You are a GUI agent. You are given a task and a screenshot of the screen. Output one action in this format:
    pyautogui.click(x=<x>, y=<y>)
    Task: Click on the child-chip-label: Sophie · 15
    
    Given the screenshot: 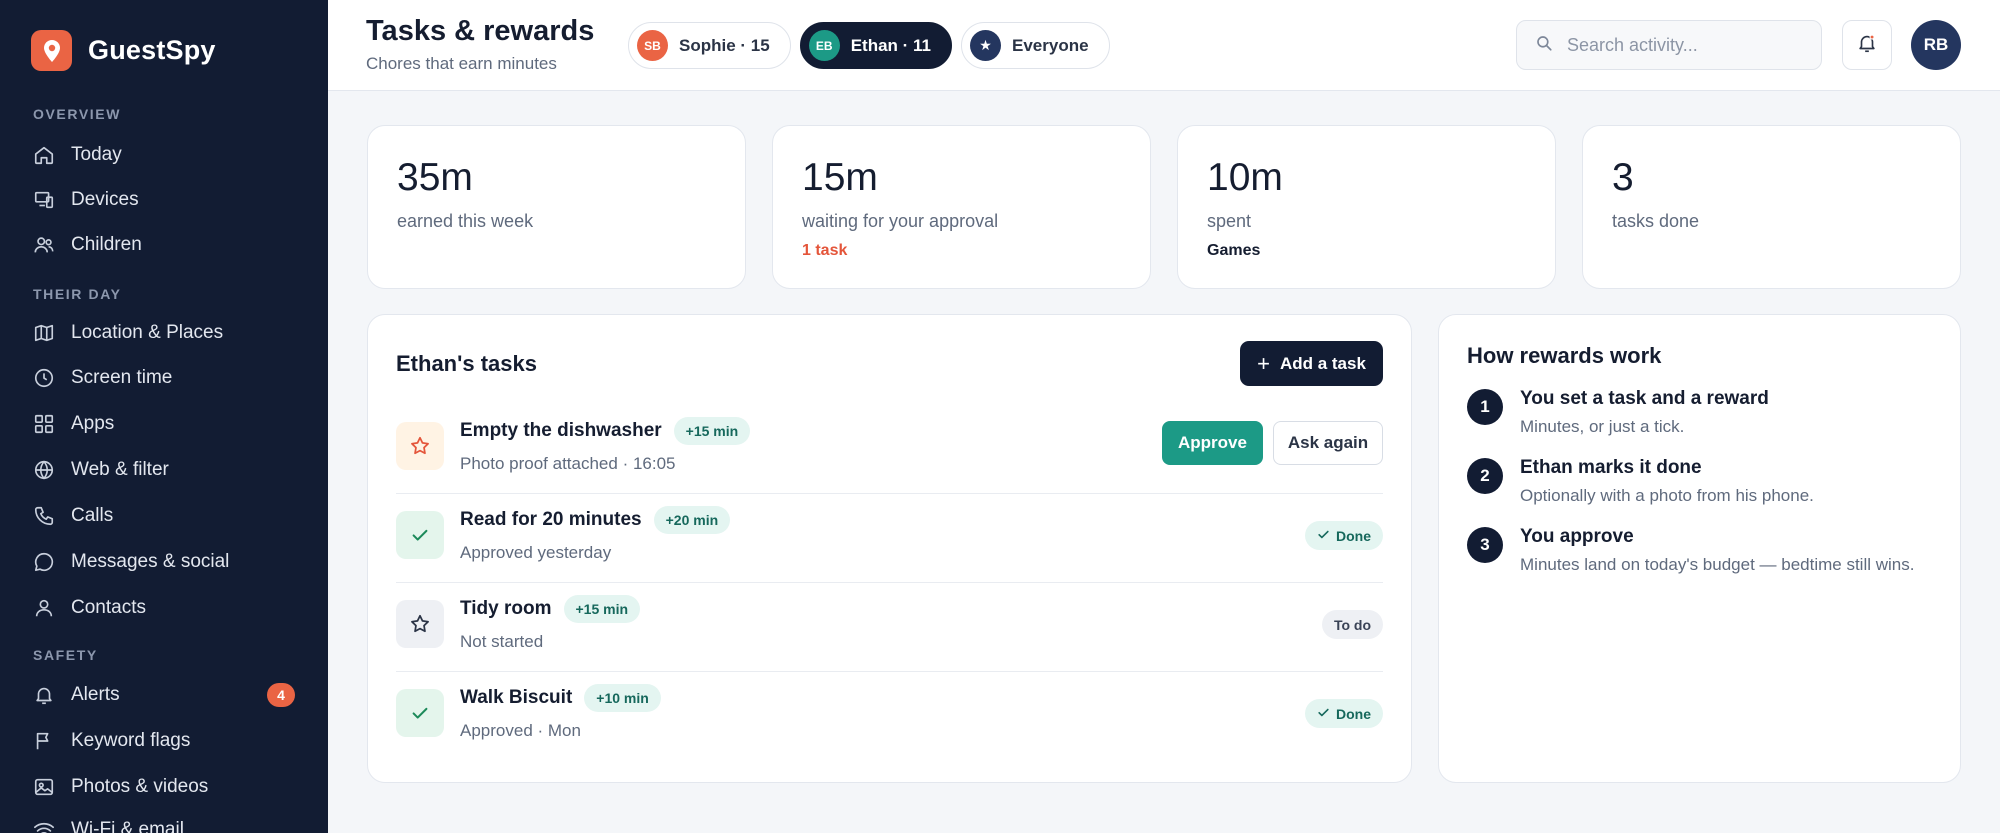 What is the action you would take?
    pyautogui.click(x=724, y=45)
    